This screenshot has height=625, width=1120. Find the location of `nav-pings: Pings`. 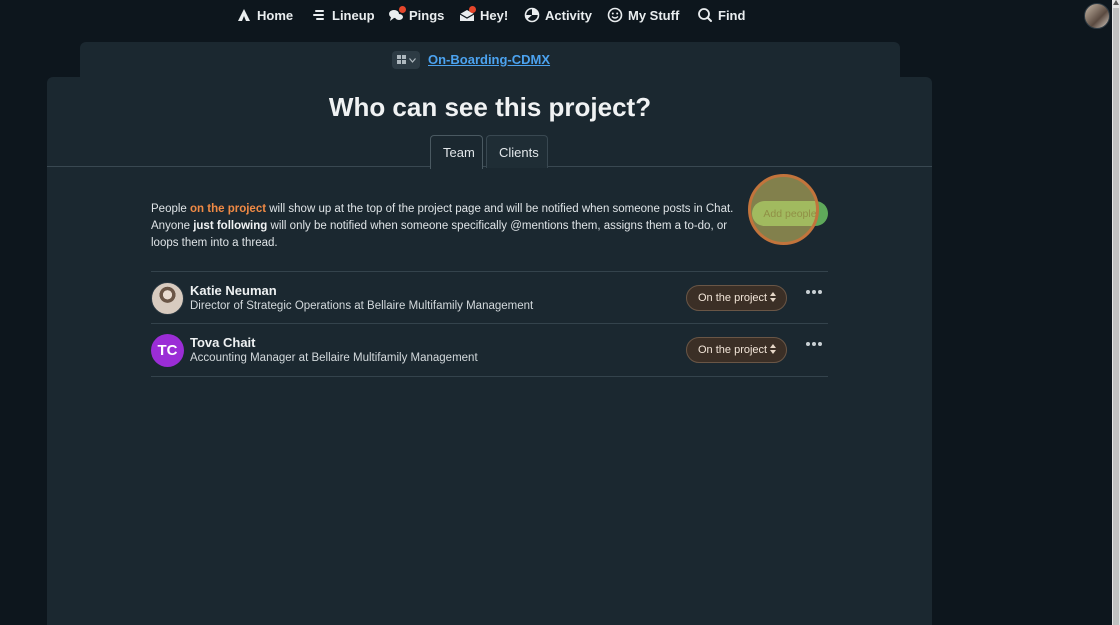

nav-pings: Pings is located at coordinates (416, 14).